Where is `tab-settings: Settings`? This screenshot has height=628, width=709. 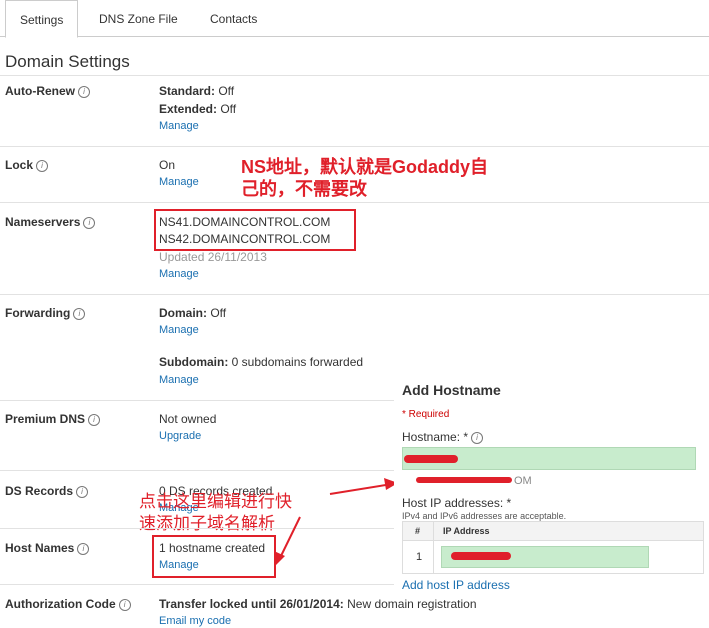 tab-settings: Settings is located at coordinates (42, 19).